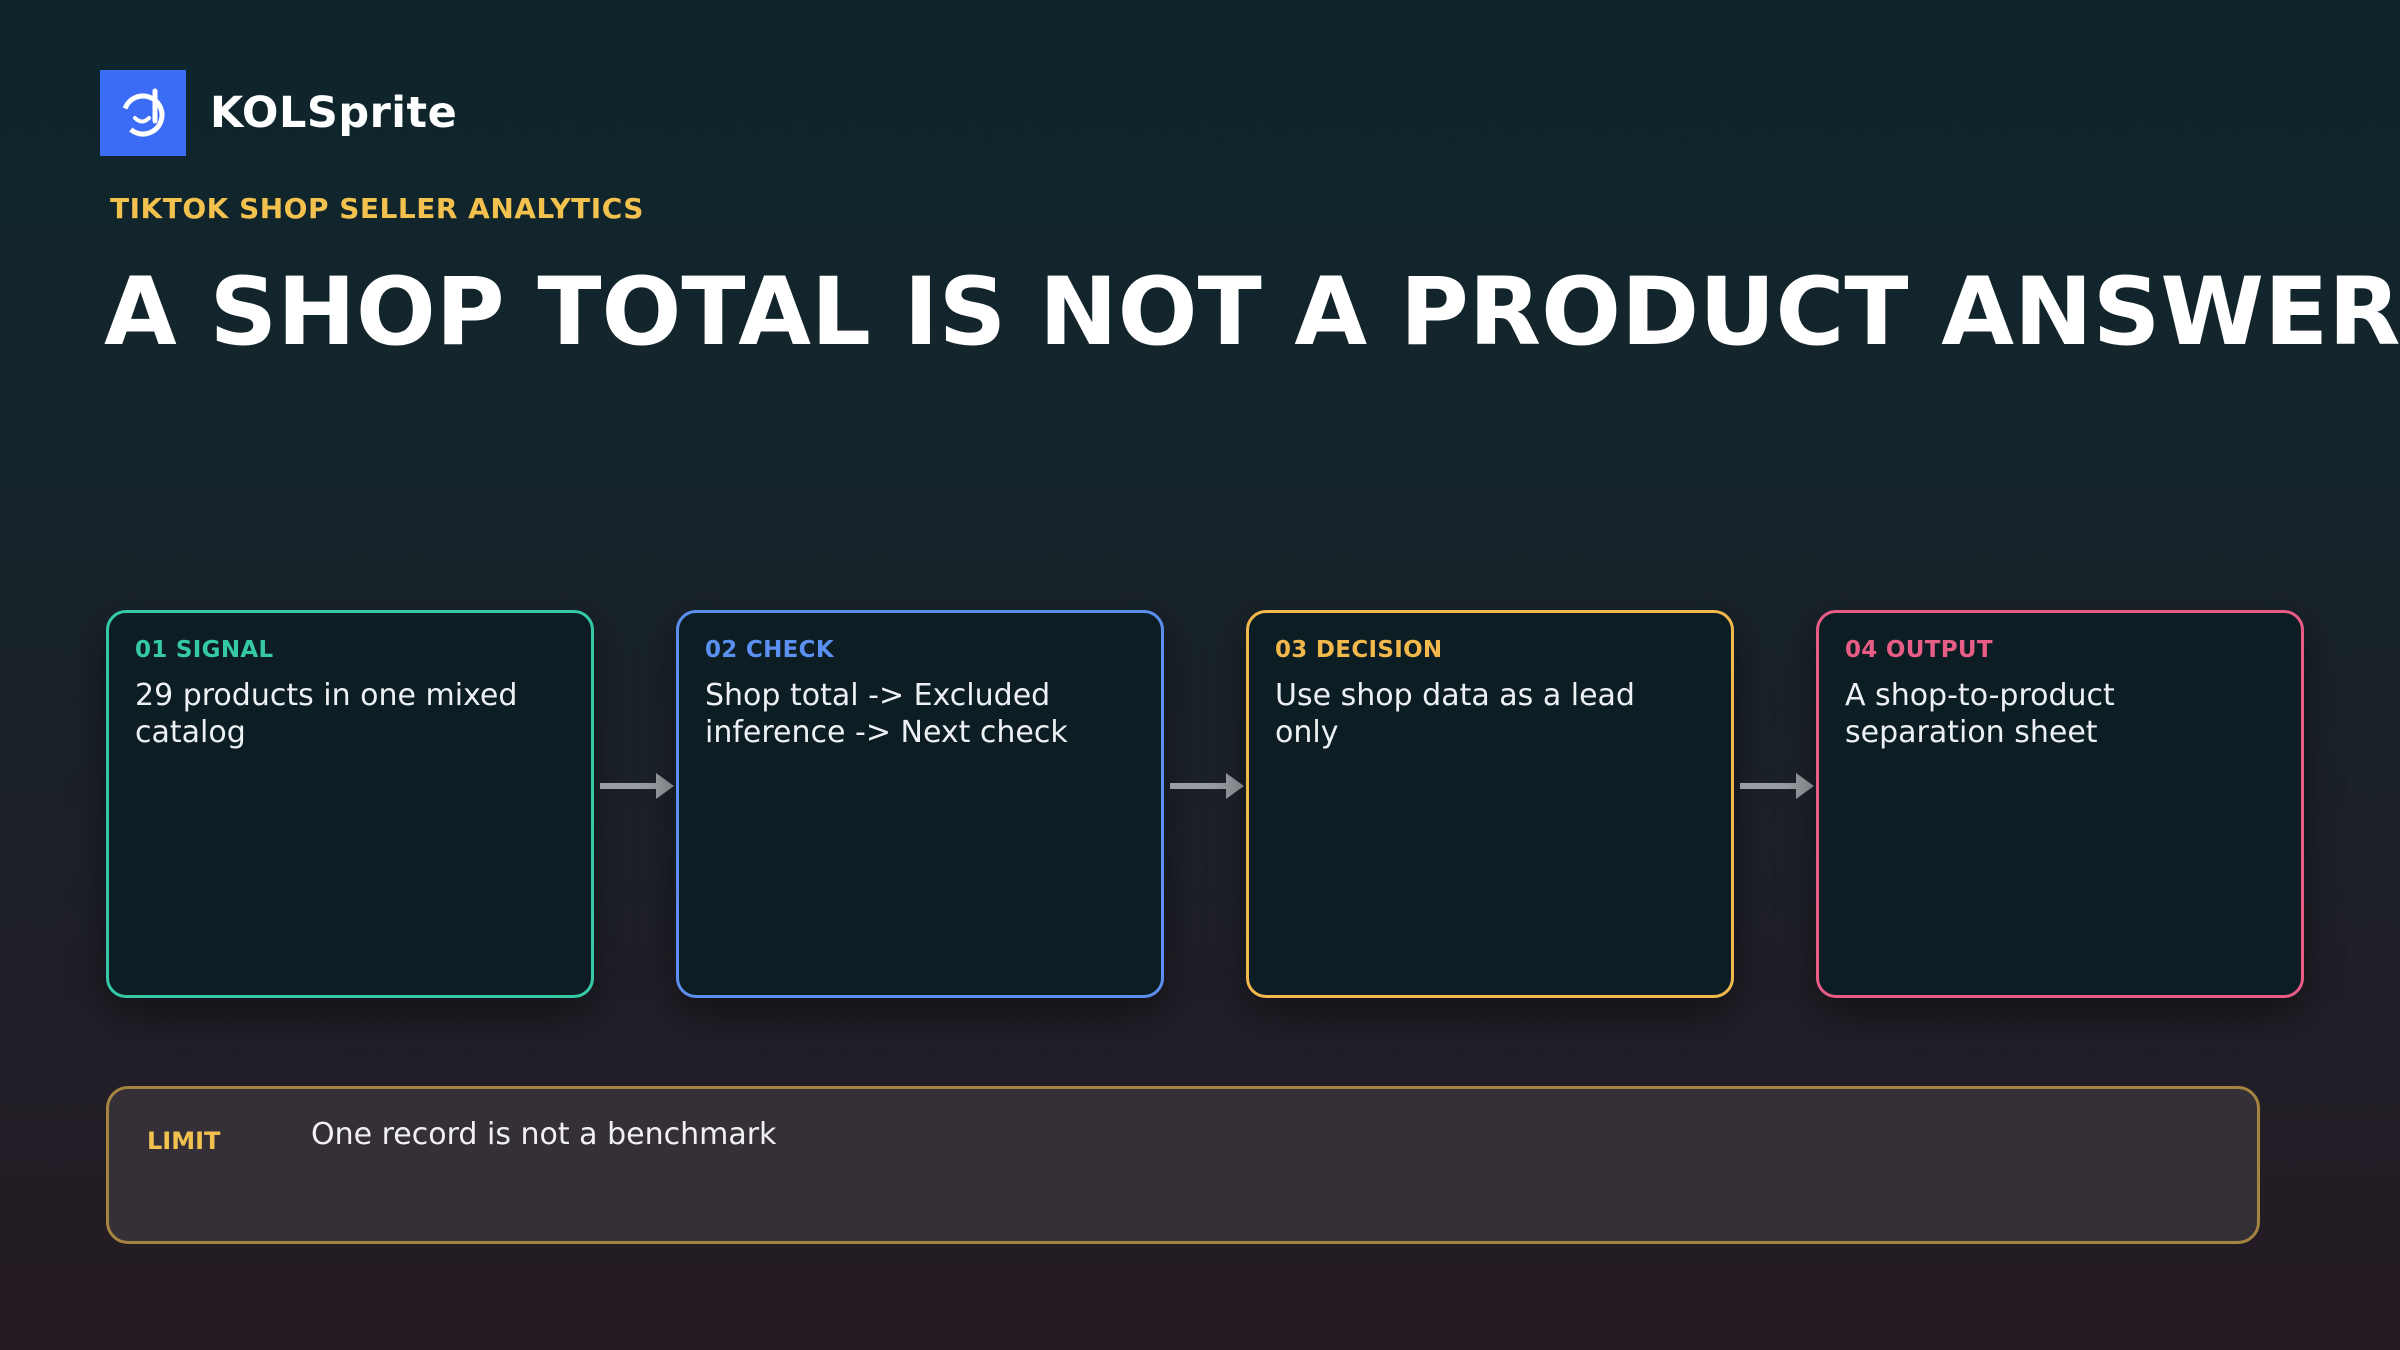  Describe the element at coordinates (1252, 312) in the screenshot. I see `page-title: A SHOP TOTAL IS NOT A PRODUCT ANSWER` at that location.